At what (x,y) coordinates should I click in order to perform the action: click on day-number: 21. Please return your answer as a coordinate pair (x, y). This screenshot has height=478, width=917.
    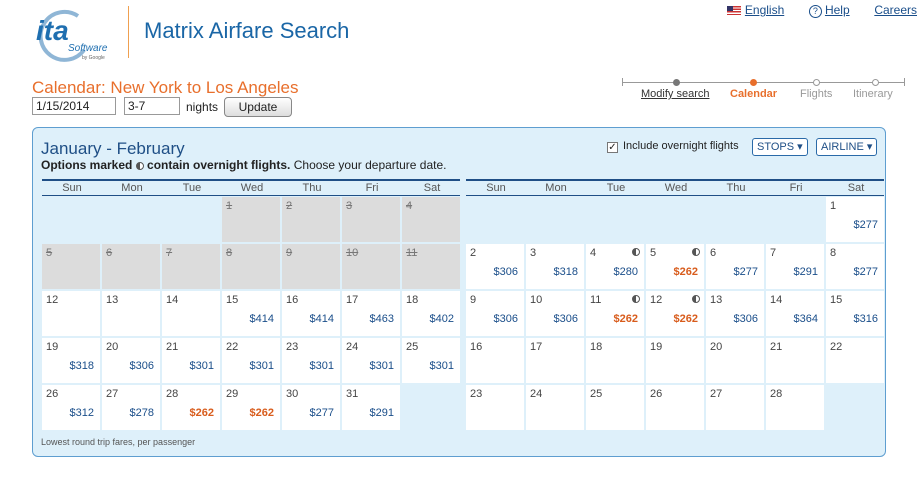
    Looking at the image, I should click on (172, 347).